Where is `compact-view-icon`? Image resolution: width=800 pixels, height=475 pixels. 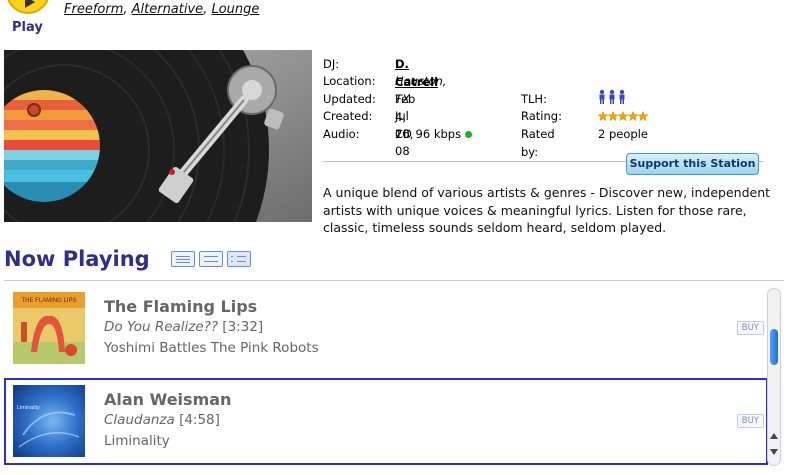
compact-view-icon is located at coordinates (183, 259).